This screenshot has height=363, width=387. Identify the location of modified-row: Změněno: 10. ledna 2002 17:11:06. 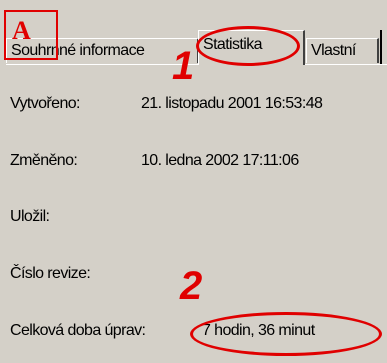
(154, 161).